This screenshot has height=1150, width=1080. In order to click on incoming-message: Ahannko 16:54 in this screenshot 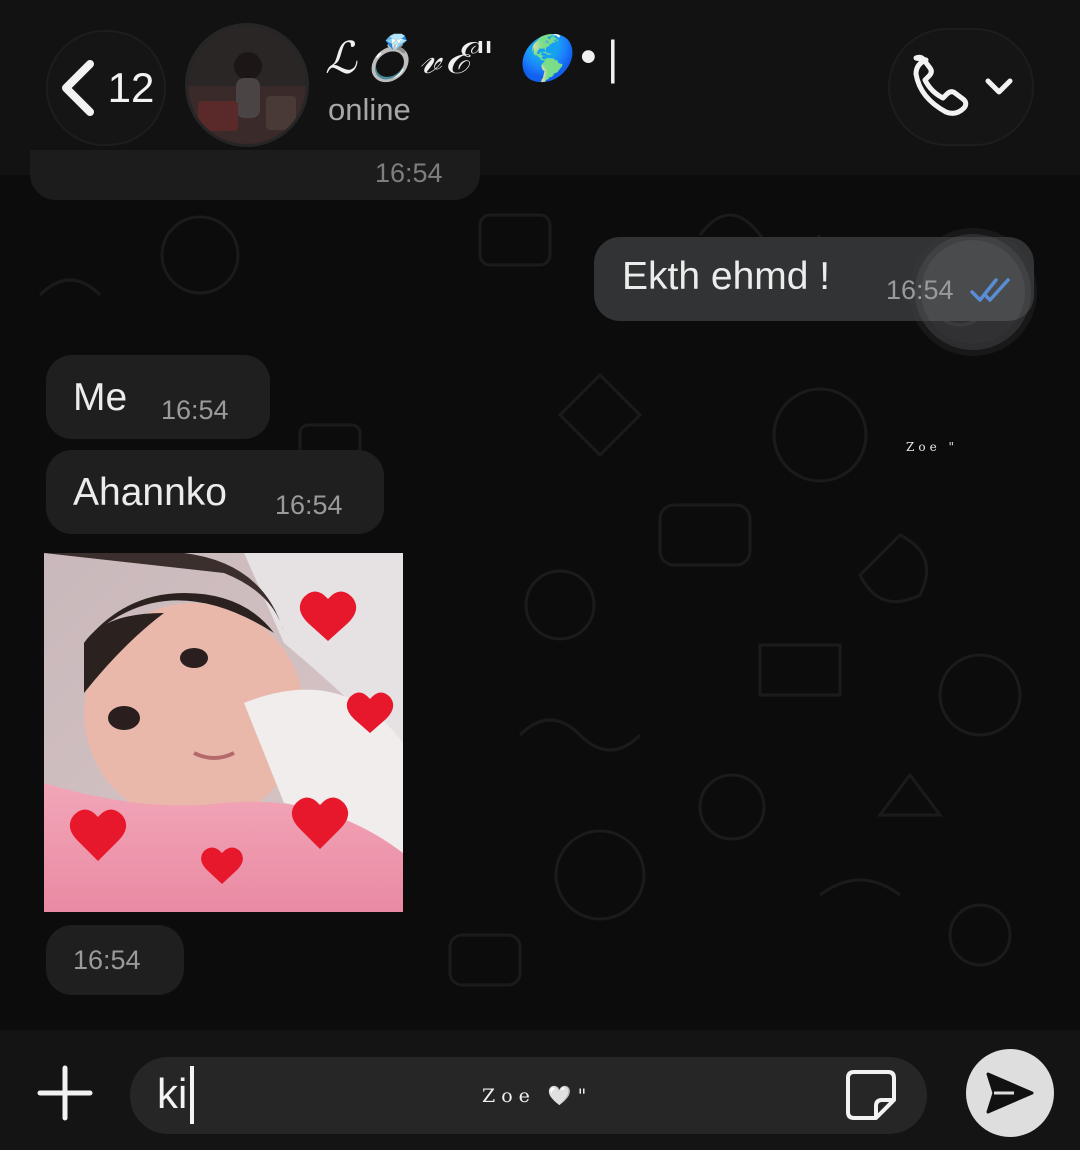, I will do `click(215, 492)`.